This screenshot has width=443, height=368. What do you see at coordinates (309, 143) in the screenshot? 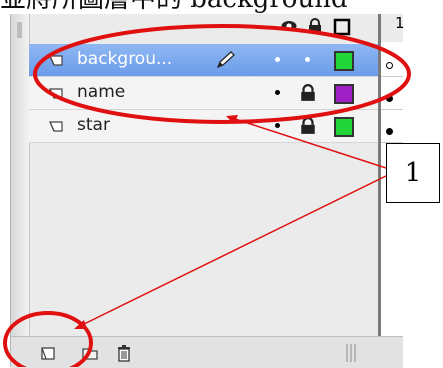
I see `arrow-line-top` at bounding box center [309, 143].